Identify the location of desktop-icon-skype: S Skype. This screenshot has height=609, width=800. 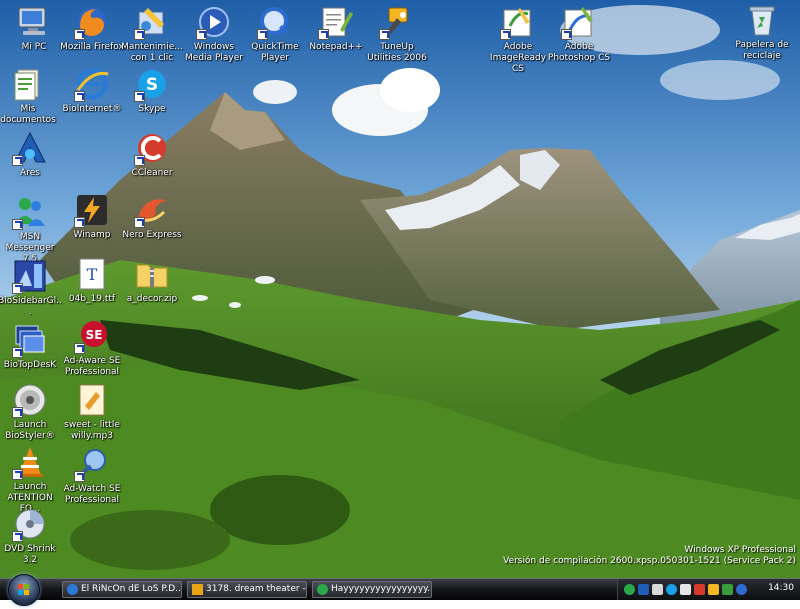
(152, 90).